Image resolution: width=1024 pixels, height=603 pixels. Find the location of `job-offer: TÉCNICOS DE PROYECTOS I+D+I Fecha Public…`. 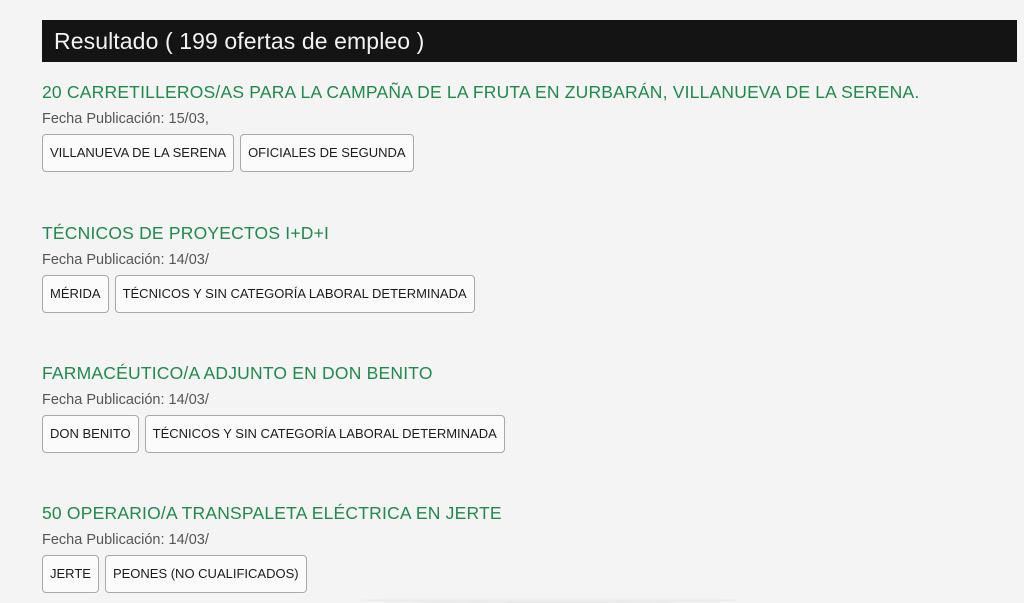

job-offer: TÉCNICOS DE PROYECTOS I+D+I Fecha Public… is located at coordinates (522, 267).